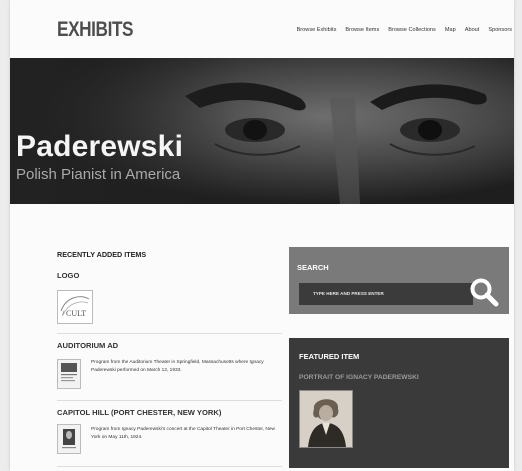 This screenshot has width=522, height=471. I want to click on nav-sponsors: Sponsors, so click(500, 30).